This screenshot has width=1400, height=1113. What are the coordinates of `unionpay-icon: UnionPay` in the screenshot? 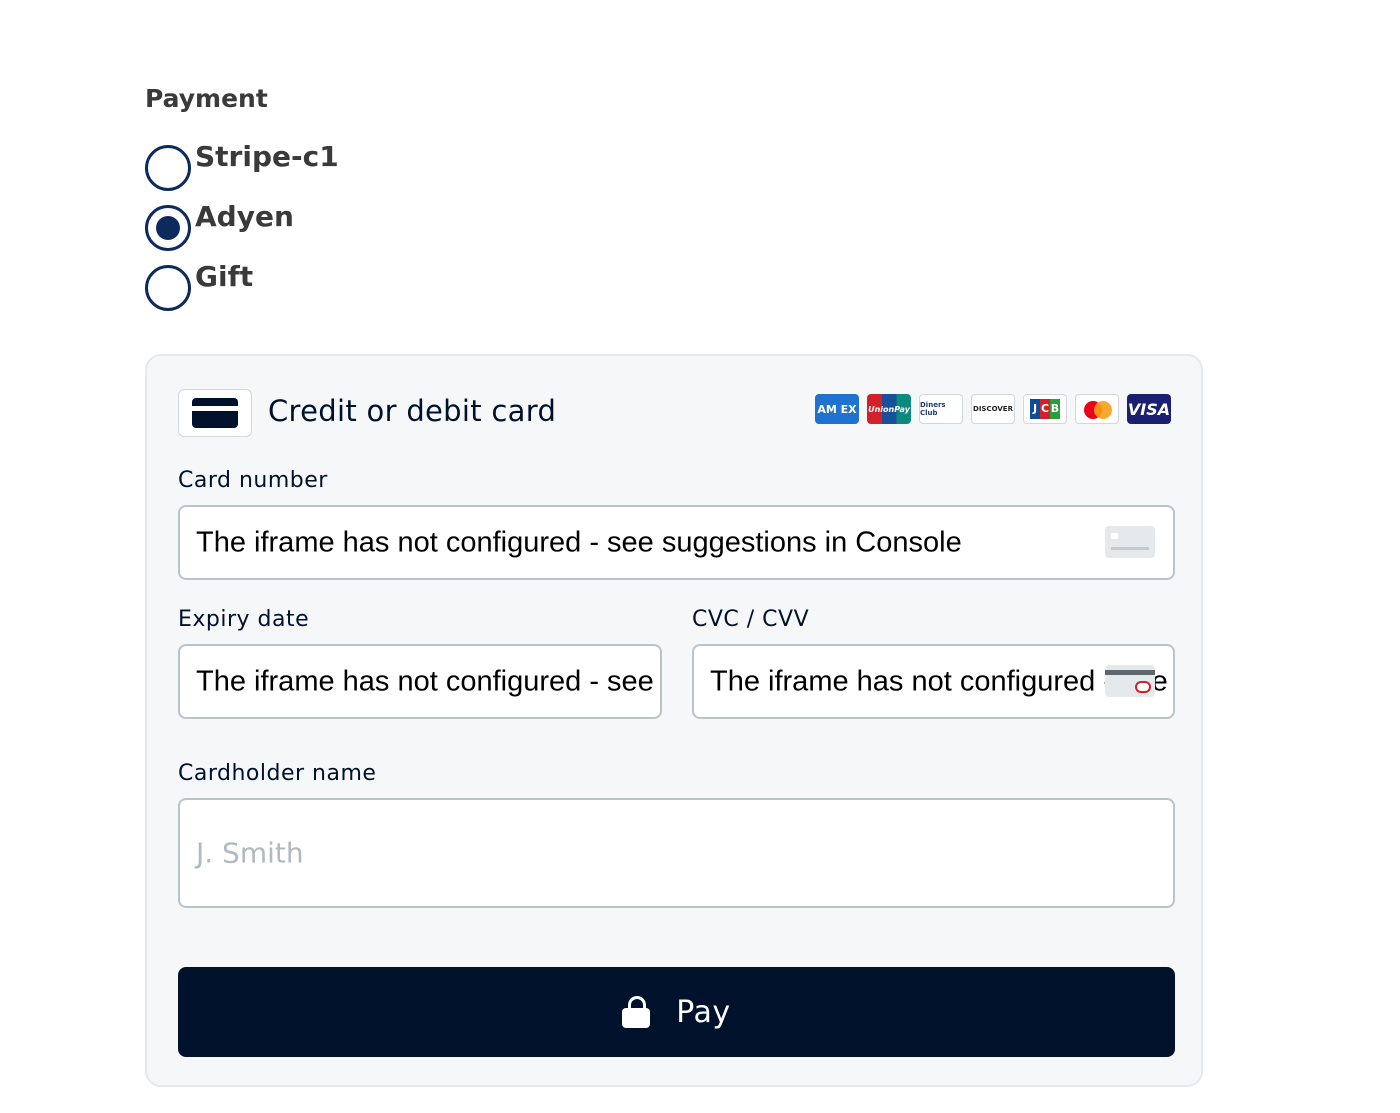 It's located at (889, 409).